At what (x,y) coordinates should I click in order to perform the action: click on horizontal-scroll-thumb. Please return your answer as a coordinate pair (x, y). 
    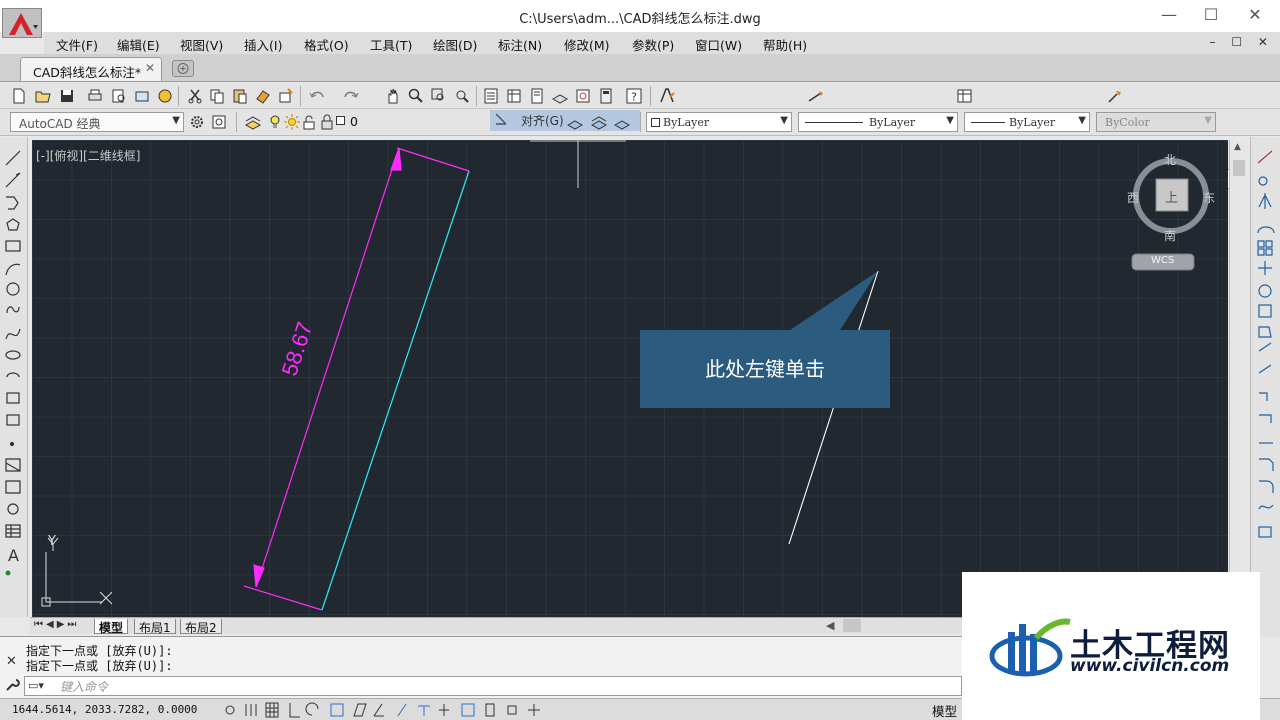
    Looking at the image, I should click on (852, 625).